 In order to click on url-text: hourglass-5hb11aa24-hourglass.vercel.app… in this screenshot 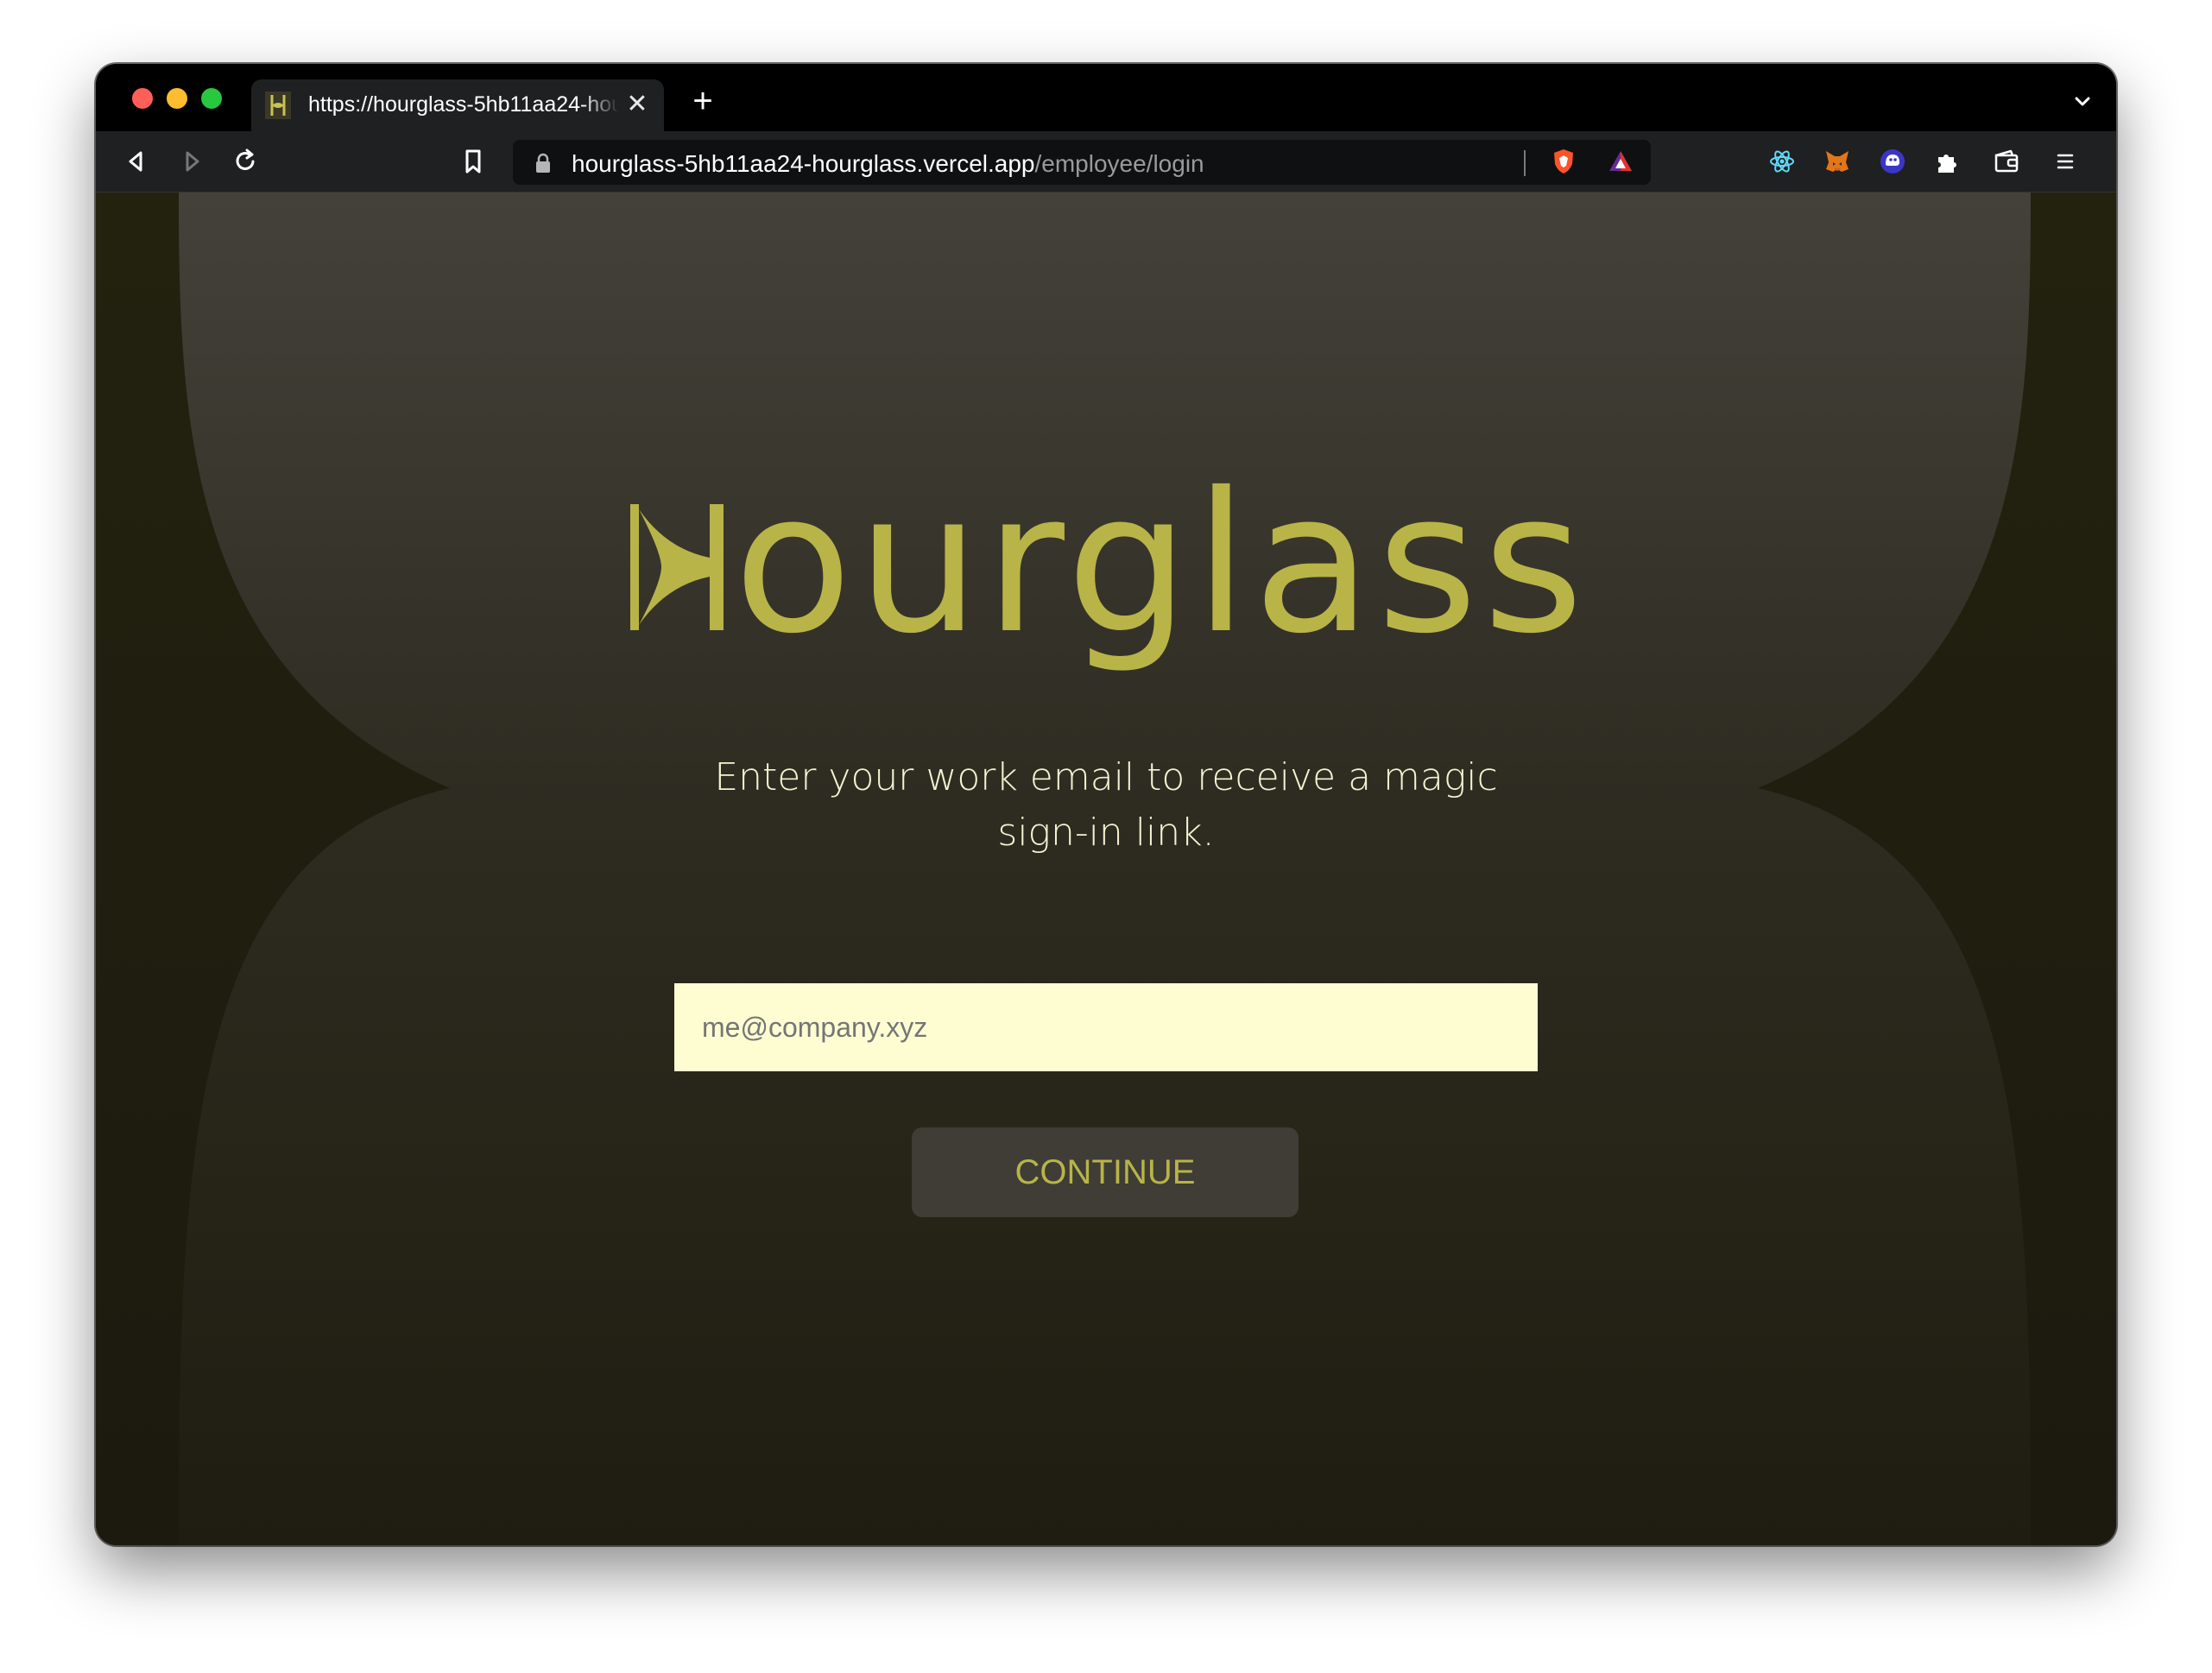, I will do `click(888, 164)`.